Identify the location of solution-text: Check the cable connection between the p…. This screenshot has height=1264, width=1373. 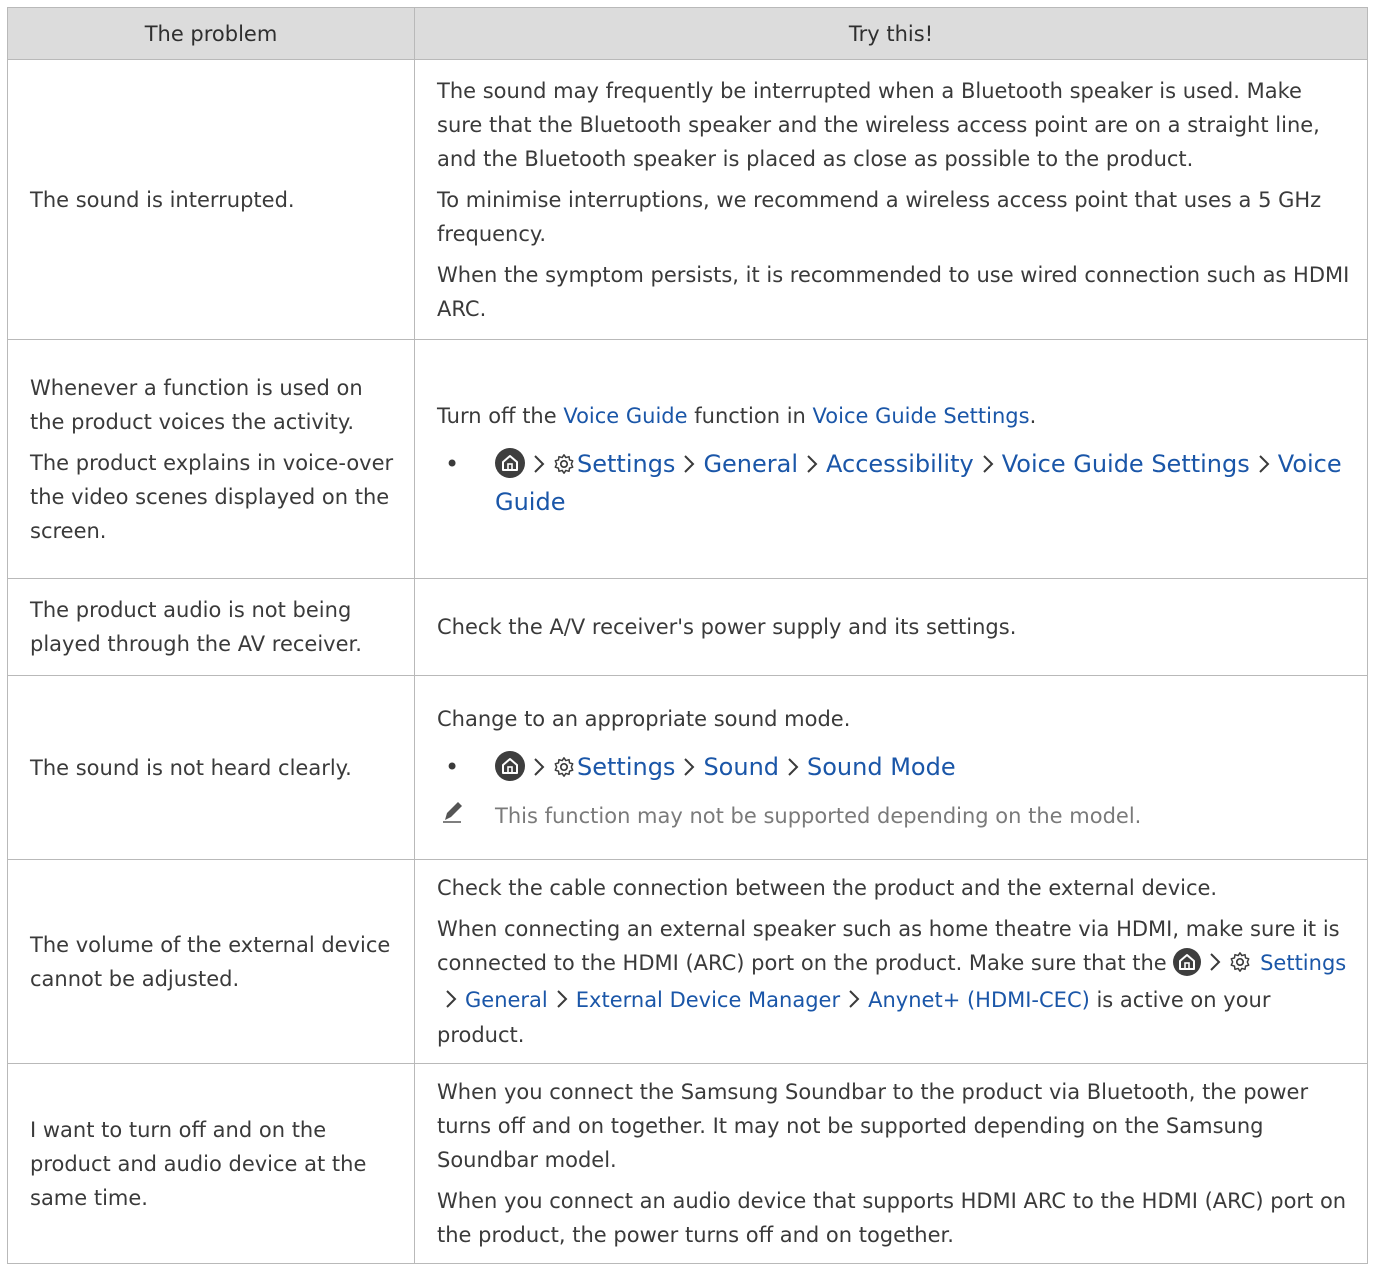
(827, 888).